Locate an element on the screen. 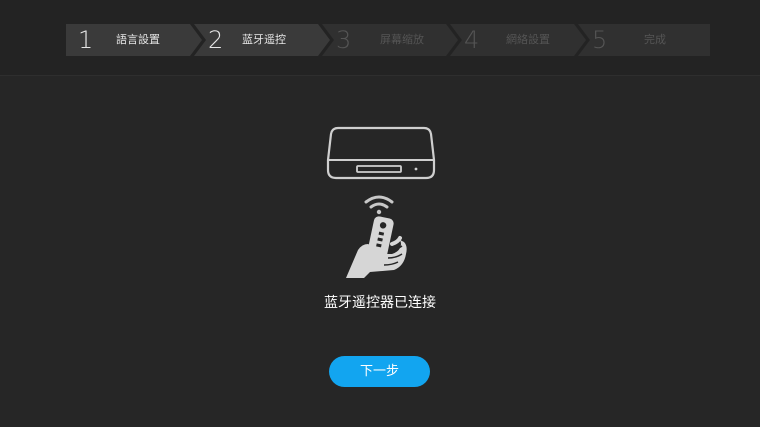  step-1: 1 語言設置 is located at coordinates (134, 40).